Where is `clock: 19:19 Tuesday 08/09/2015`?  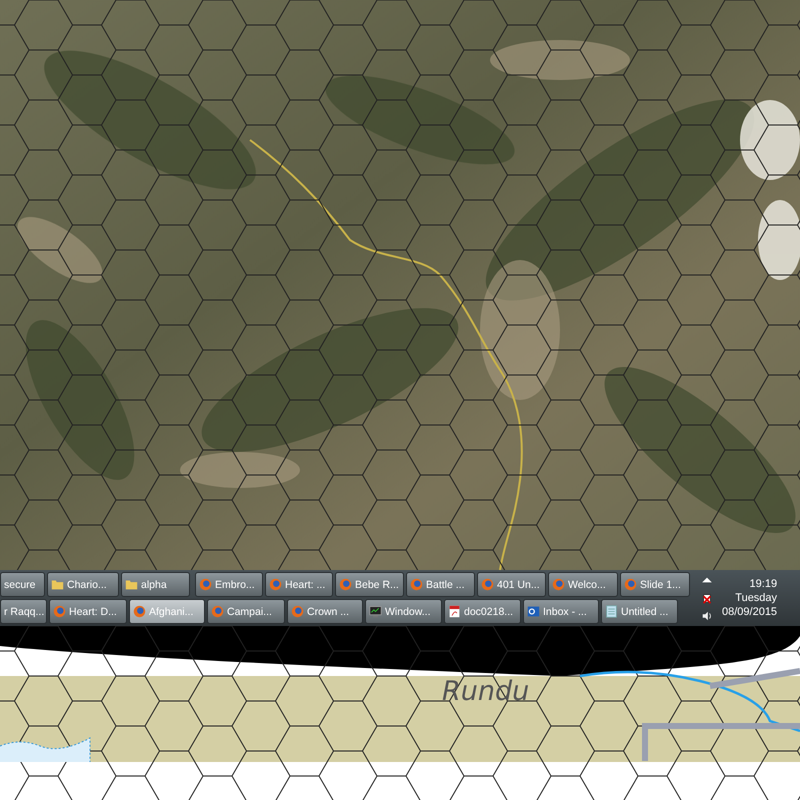
clock: 19:19 Tuesday 08/09/2015 is located at coordinates (751, 598).